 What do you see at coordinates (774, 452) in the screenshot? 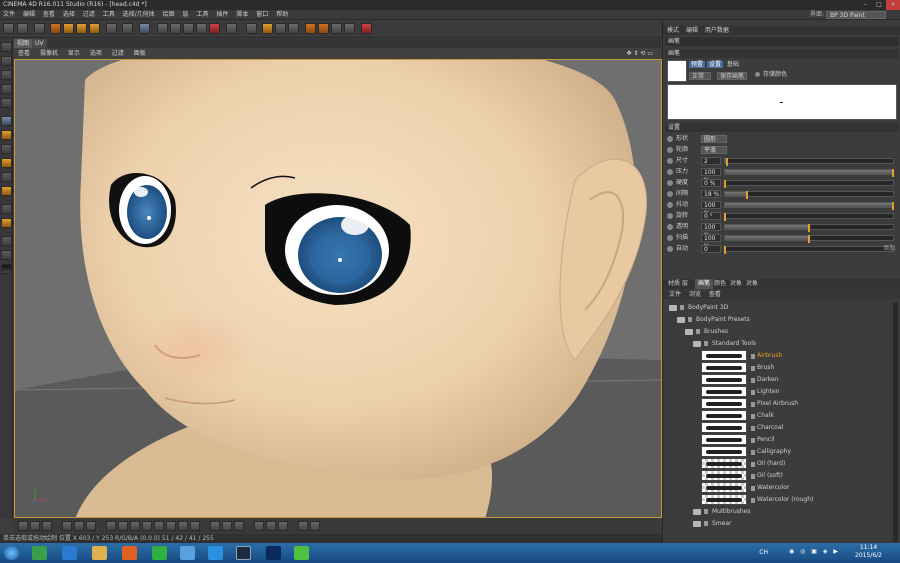
I see `brush-name: Calligraphy` at bounding box center [774, 452].